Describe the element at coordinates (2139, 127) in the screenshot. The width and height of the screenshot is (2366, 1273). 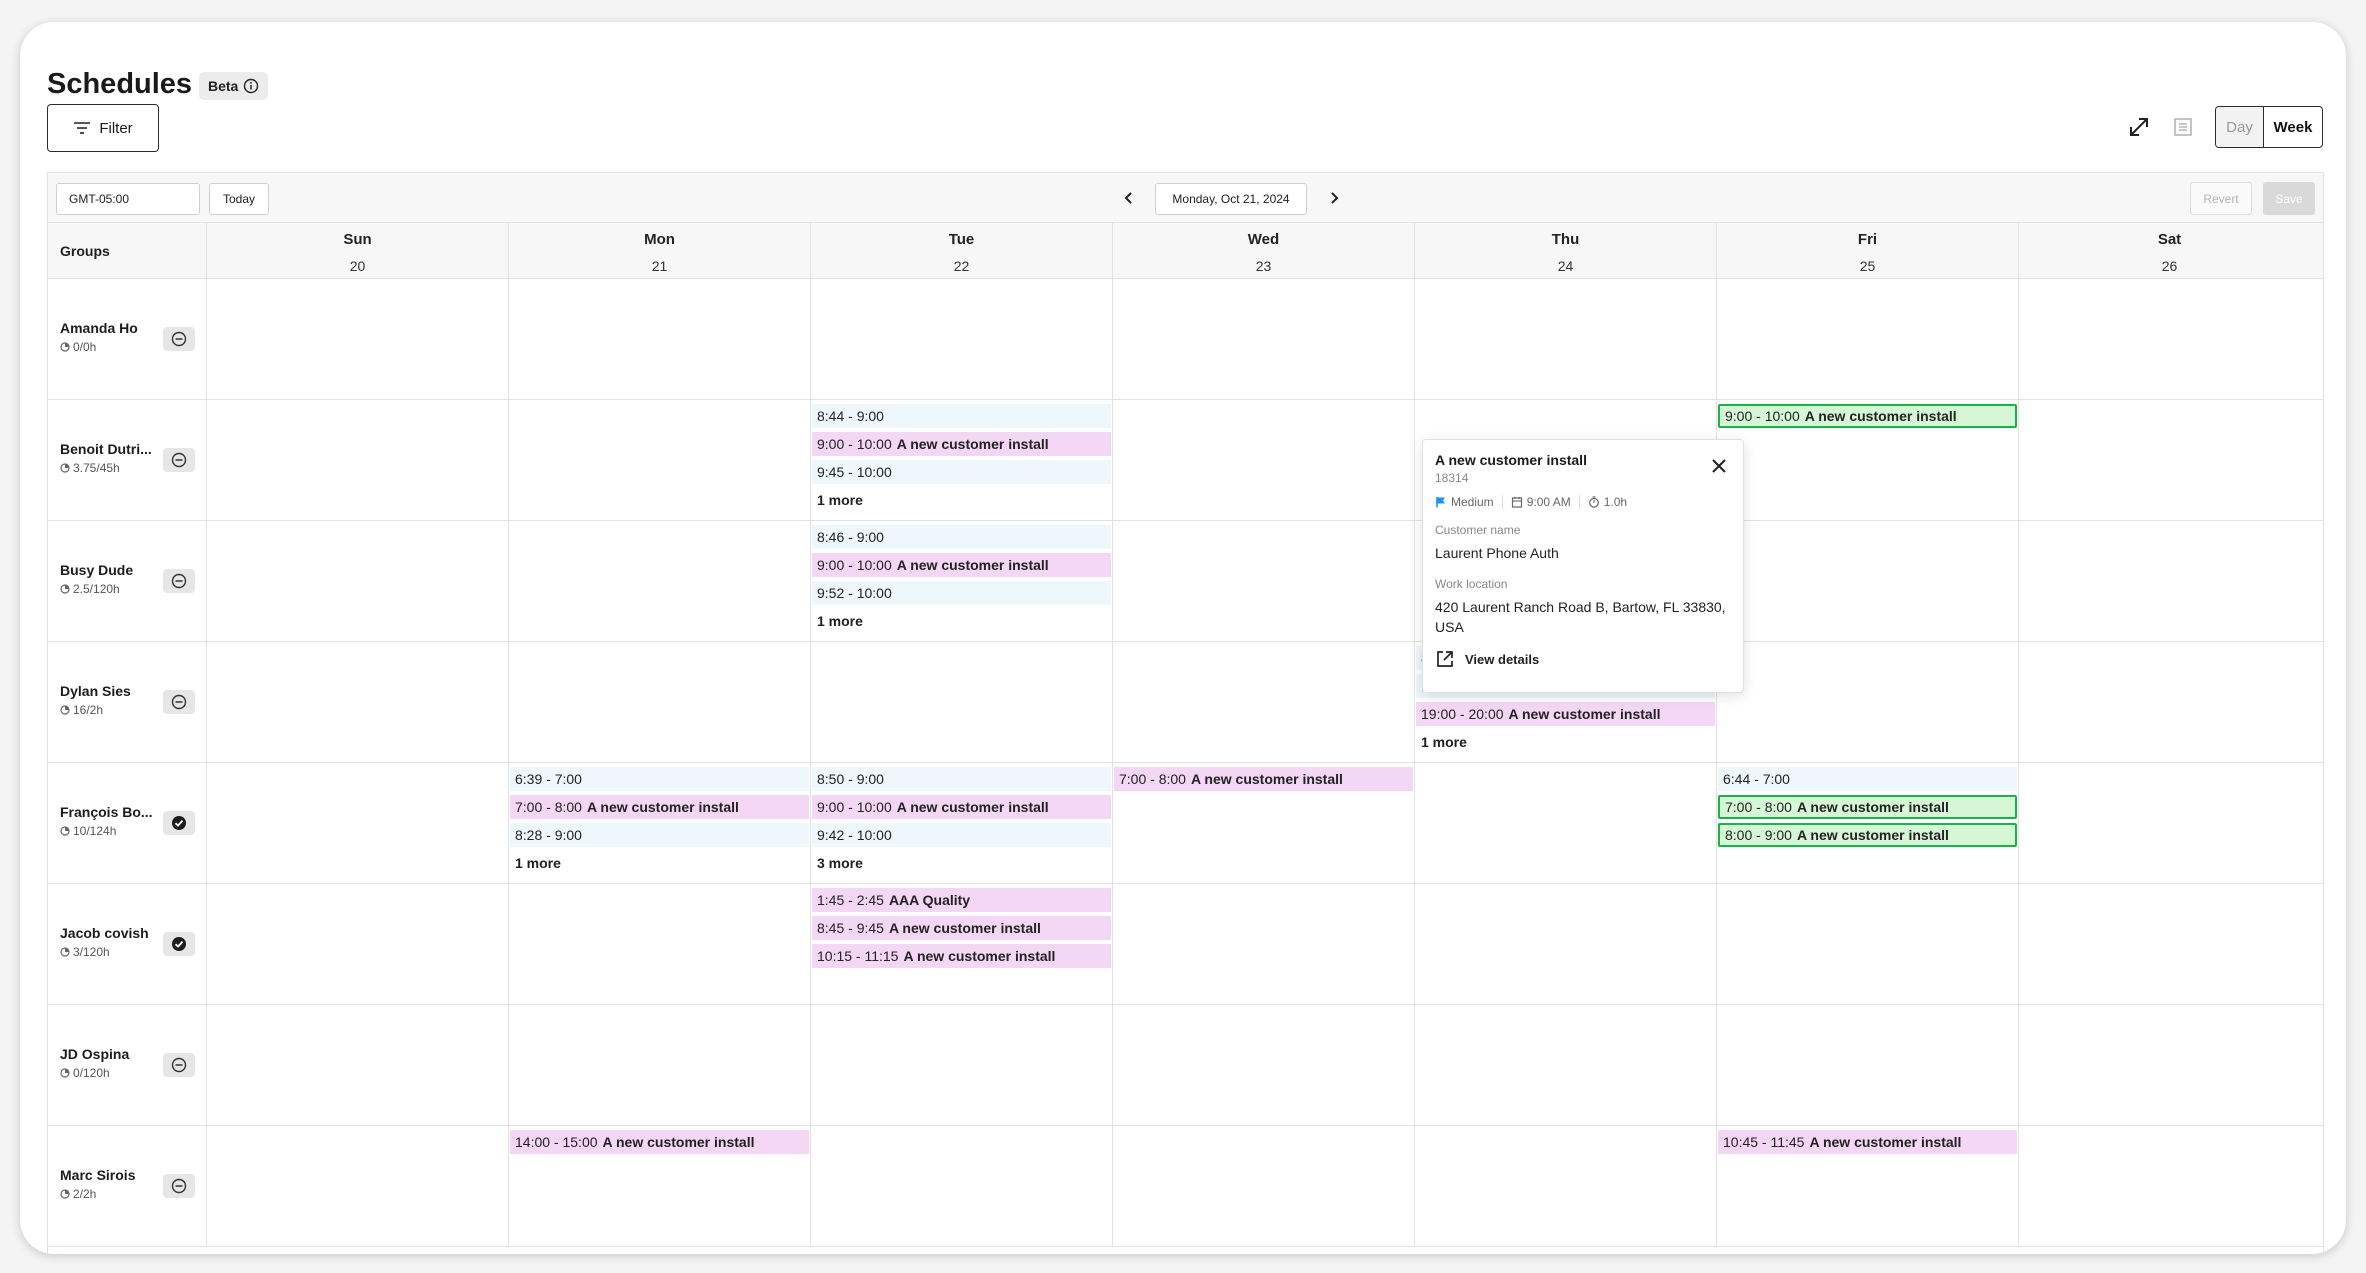
I see `expand-icon` at that location.